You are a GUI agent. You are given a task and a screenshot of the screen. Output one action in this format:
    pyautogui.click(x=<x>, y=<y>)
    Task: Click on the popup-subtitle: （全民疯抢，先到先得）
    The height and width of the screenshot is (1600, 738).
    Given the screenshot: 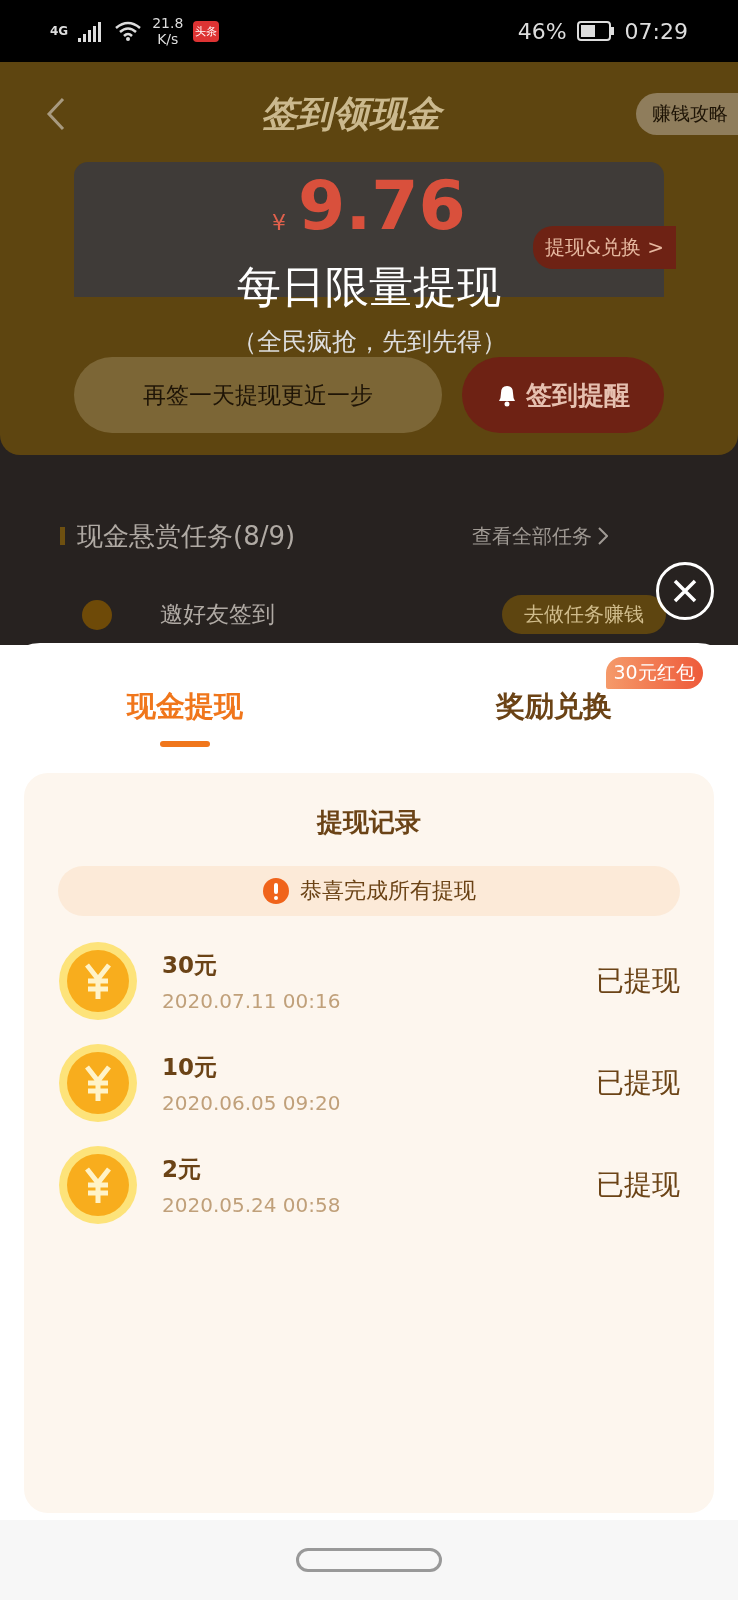 What is the action you would take?
    pyautogui.click(x=369, y=342)
    